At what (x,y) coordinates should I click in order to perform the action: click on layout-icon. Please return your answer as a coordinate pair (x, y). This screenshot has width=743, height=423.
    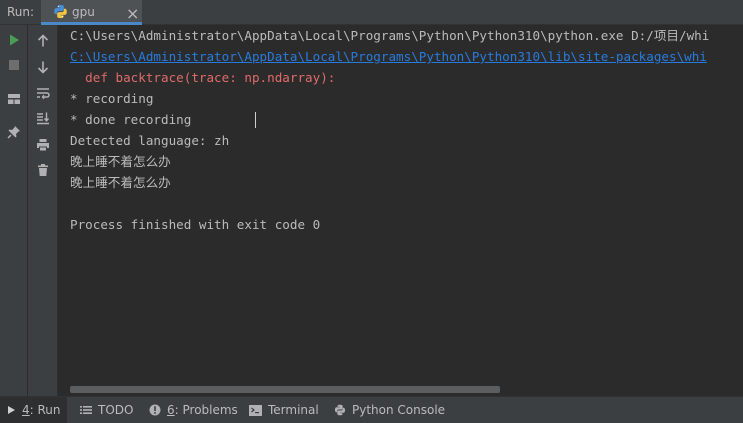
    Looking at the image, I should click on (14, 99).